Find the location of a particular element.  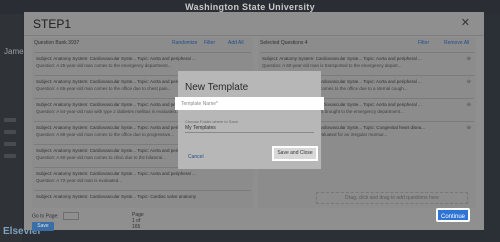

user-name-partial: Jame is located at coordinates (14, 51).